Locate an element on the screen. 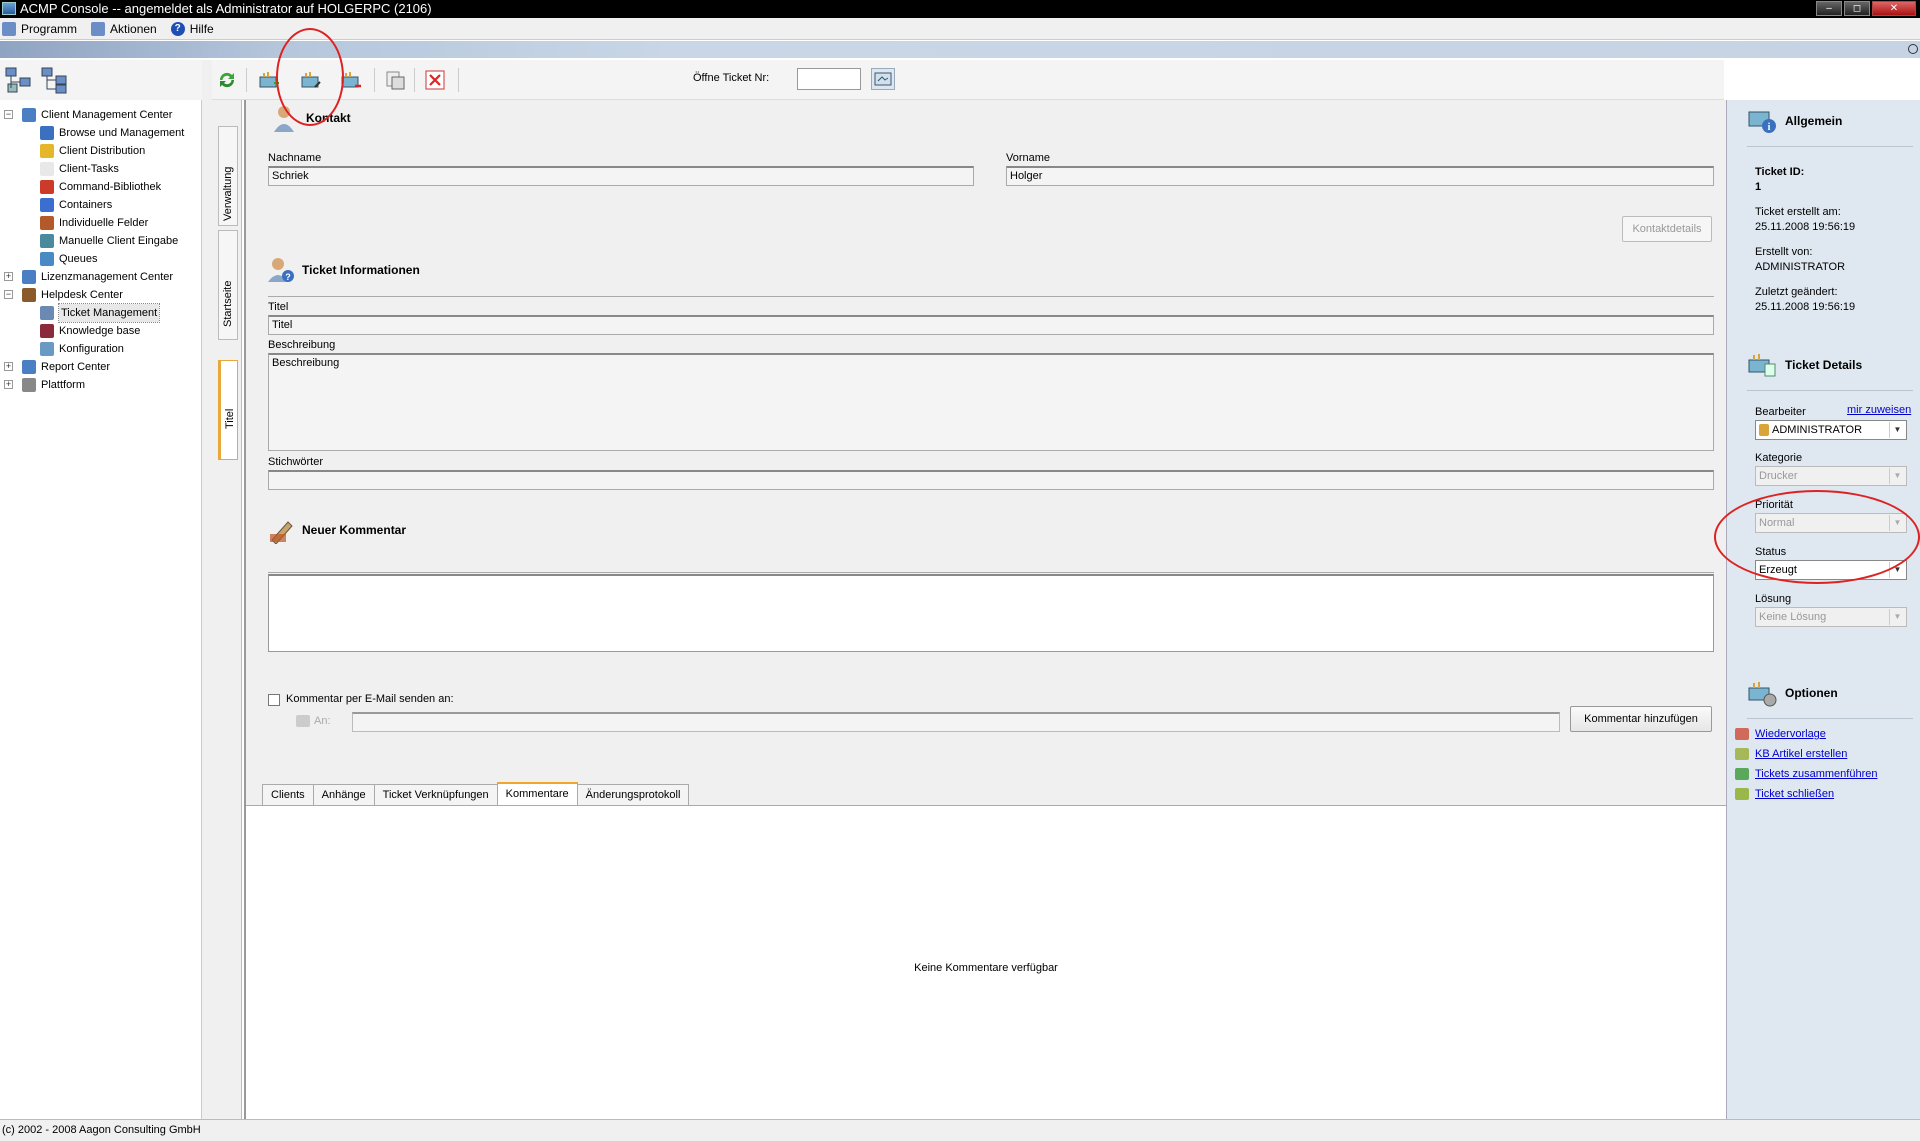 The image size is (1920, 1141). tree-item: Command-Bibliothek is located at coordinates (100, 187).